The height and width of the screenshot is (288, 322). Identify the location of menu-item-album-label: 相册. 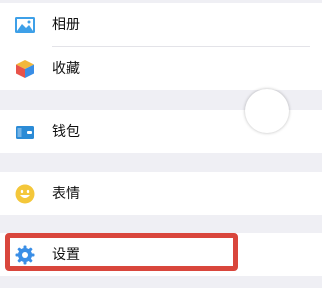
(66, 24).